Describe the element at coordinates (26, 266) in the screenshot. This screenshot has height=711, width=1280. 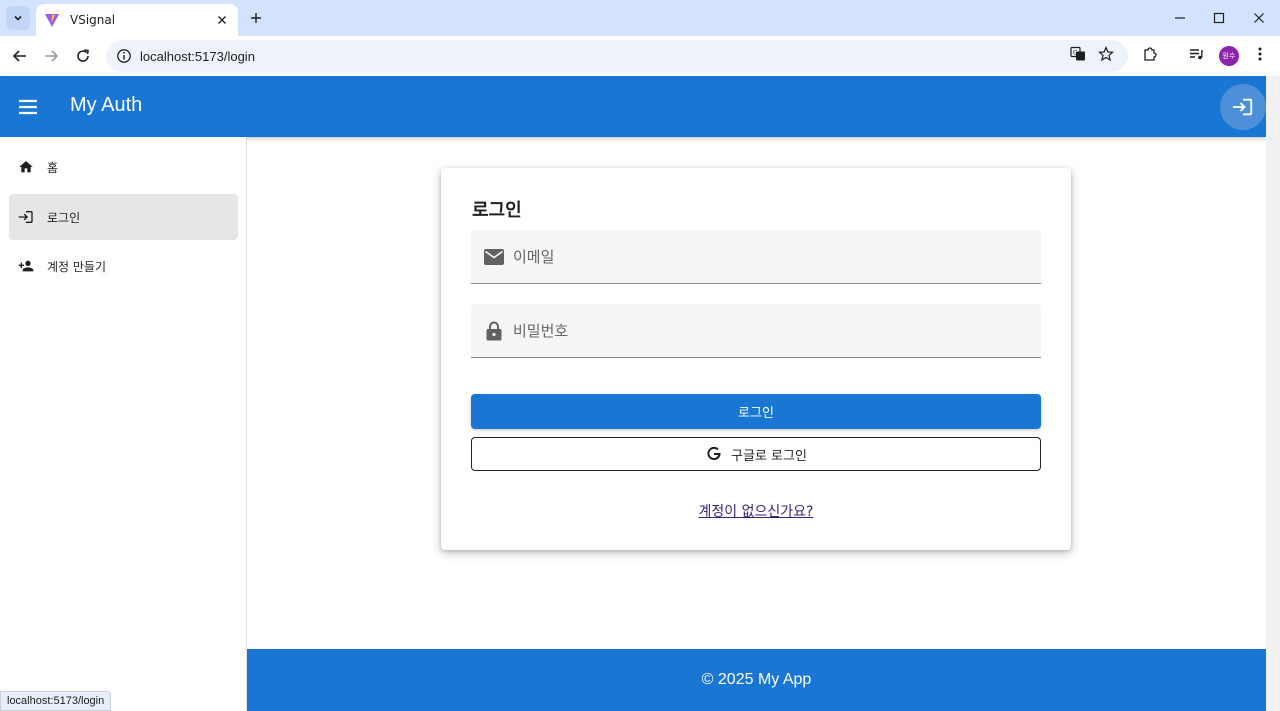
I see `person-add-icon` at that location.